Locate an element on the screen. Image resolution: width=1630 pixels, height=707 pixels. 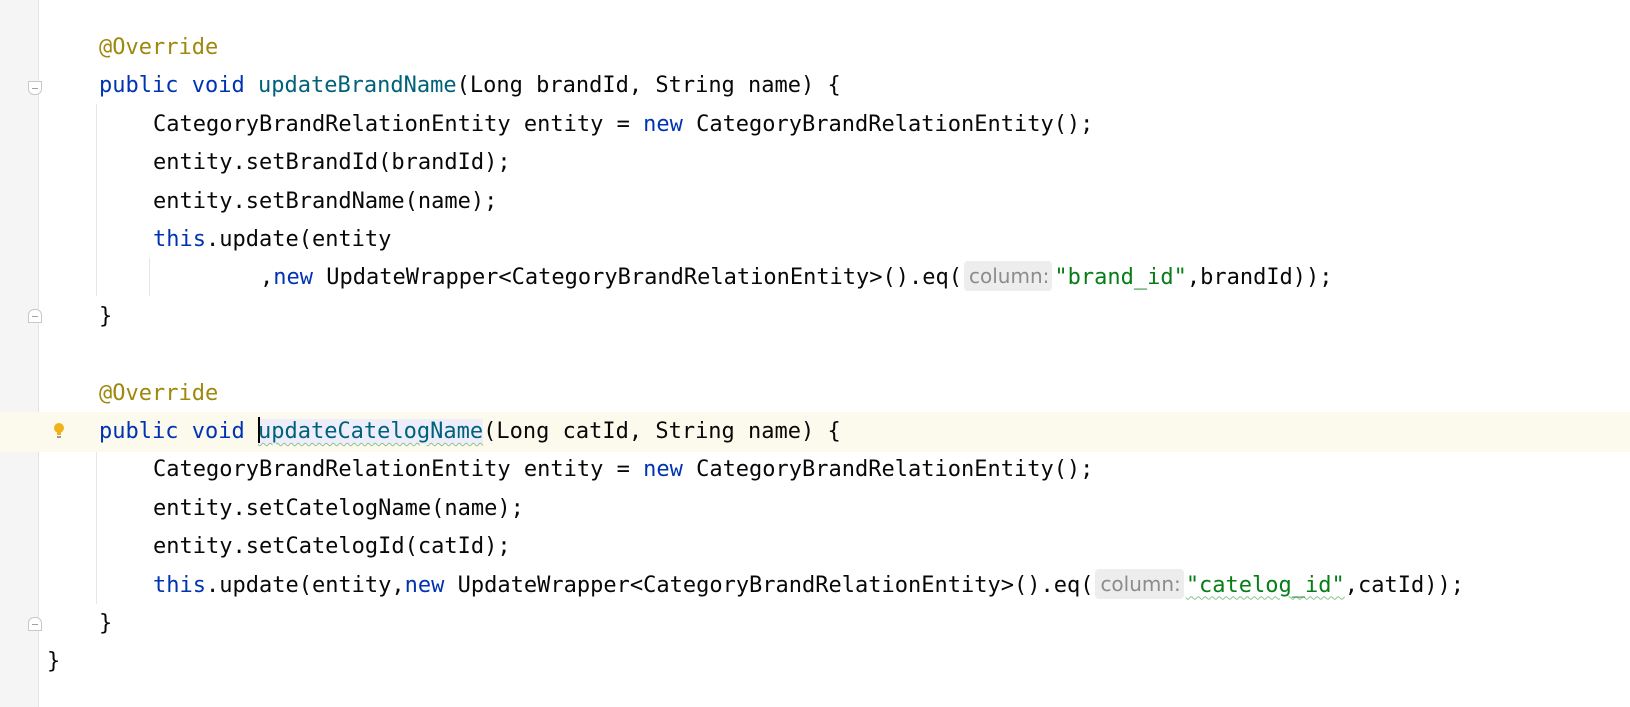
code-line is located at coordinates (834, 355).